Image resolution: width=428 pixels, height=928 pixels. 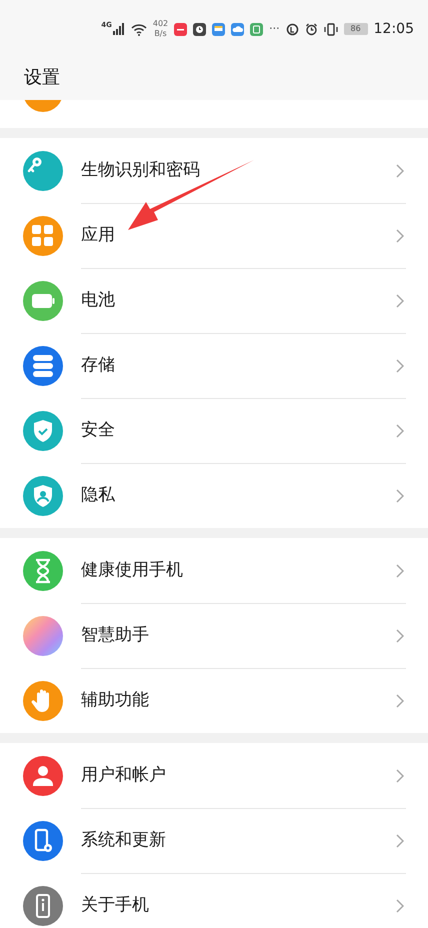 I want to click on item-label: 应用, so click(x=98, y=235).